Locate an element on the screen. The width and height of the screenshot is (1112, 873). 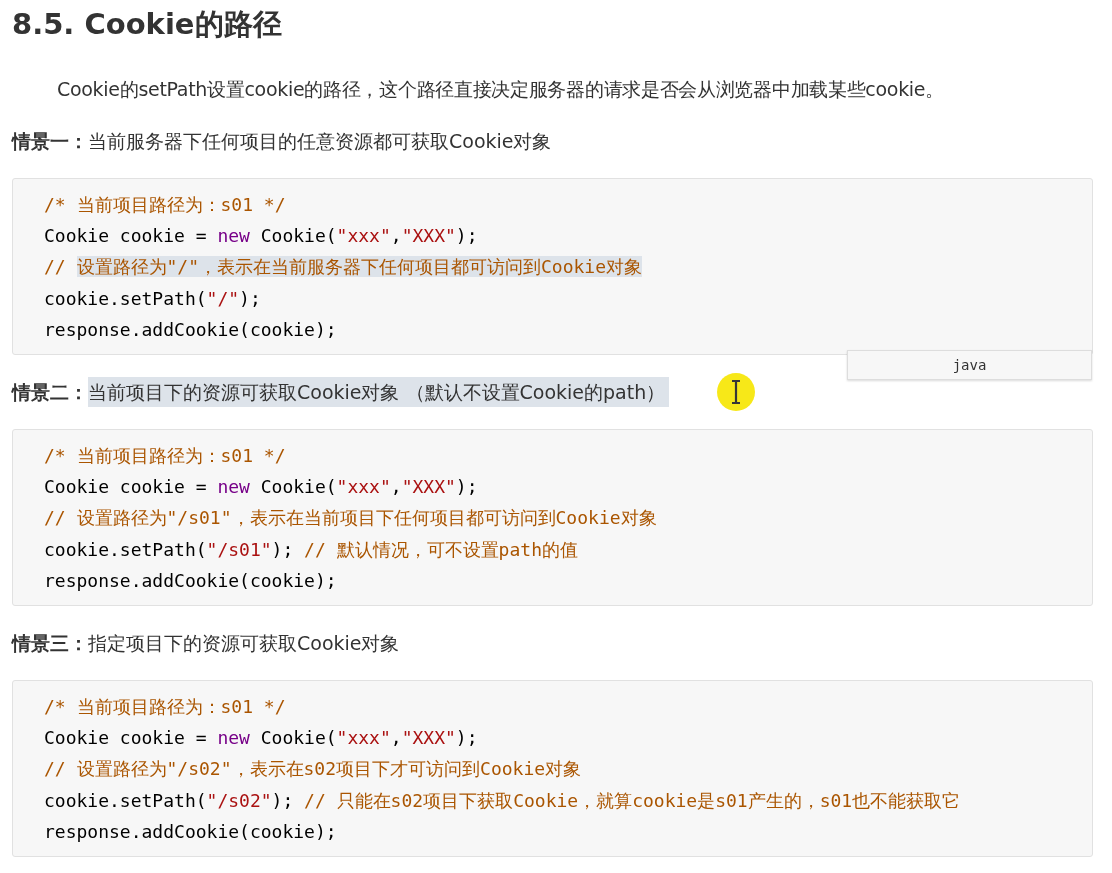
code-text: // 设置路径为"/s02"，表示在s02项目下才可访问到Cookie对象 is located at coordinates (313, 769).